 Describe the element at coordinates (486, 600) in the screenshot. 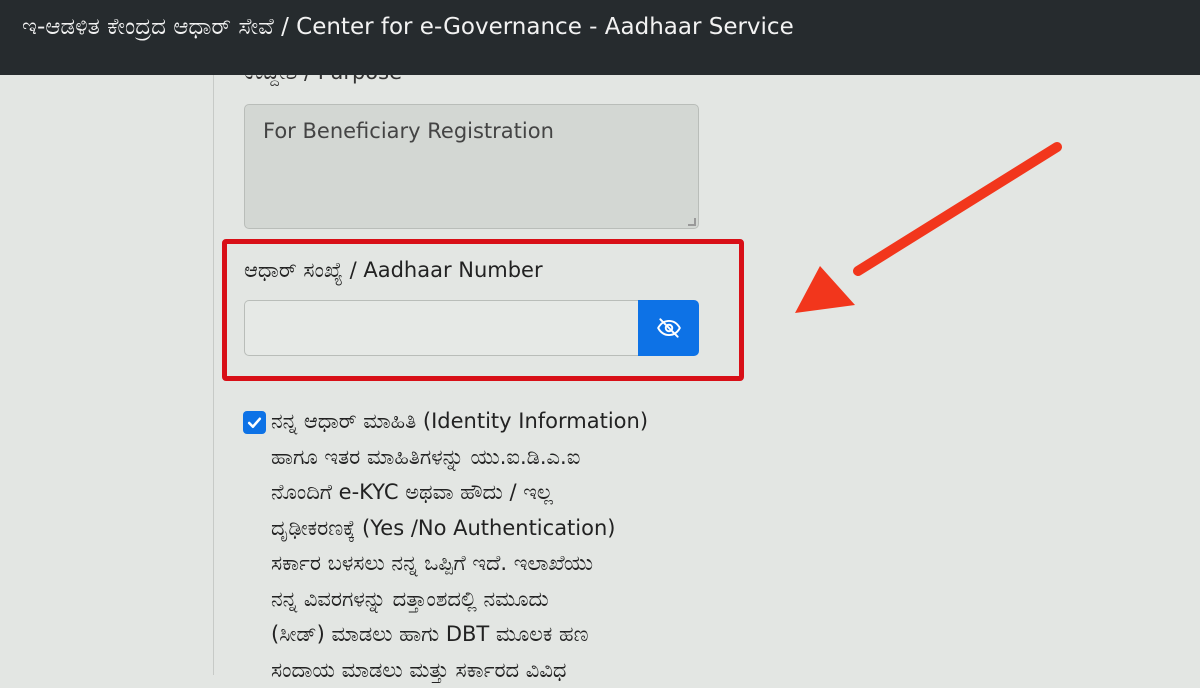

I see `consent-line: ನನ್ನ ವಿವರಗಳನ್ನು ದತ್ತಾಂಶದಲ್ಲಿ ನಮೂದು` at that location.